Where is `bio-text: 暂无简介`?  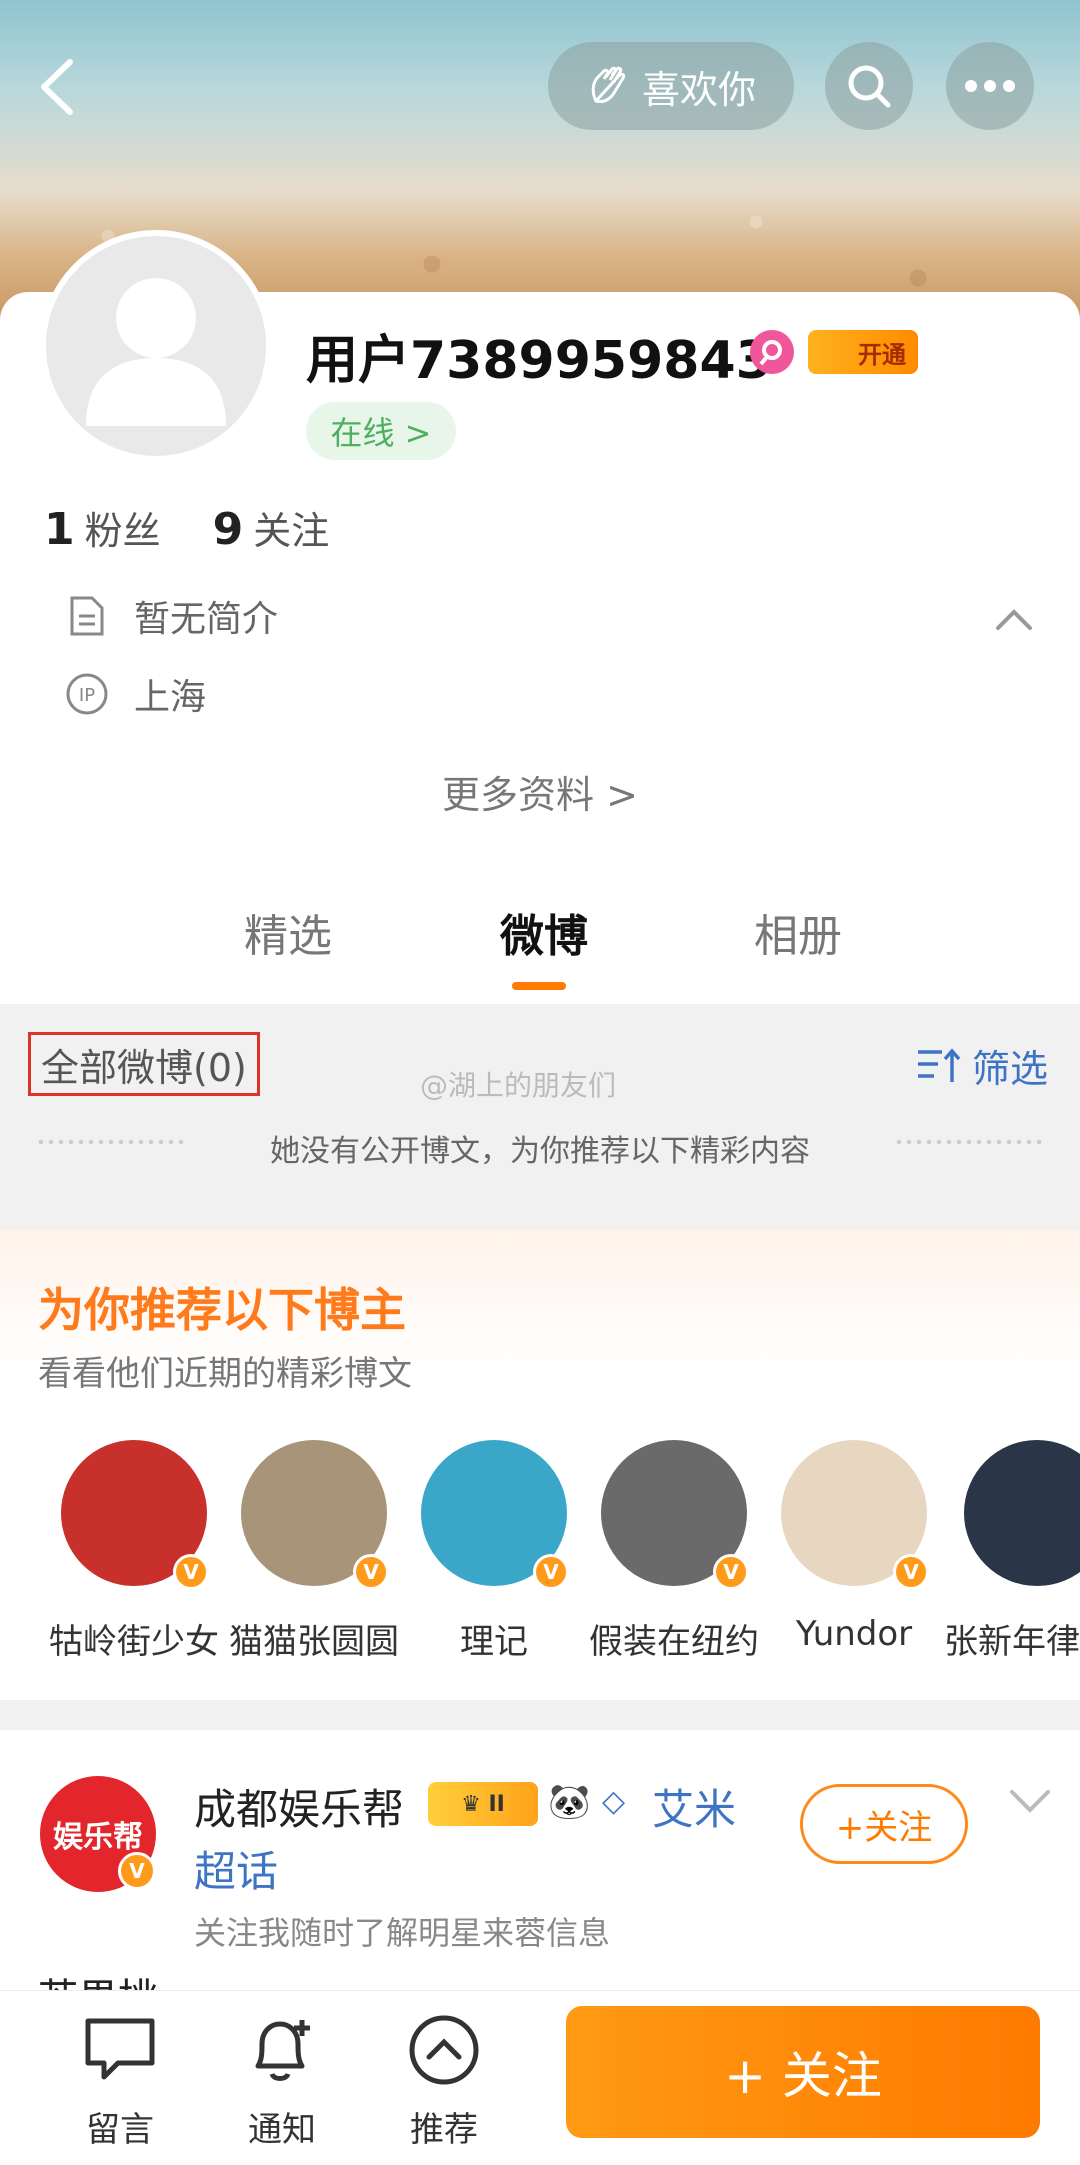
bio-text: 暂无简介 is located at coordinates (206, 619).